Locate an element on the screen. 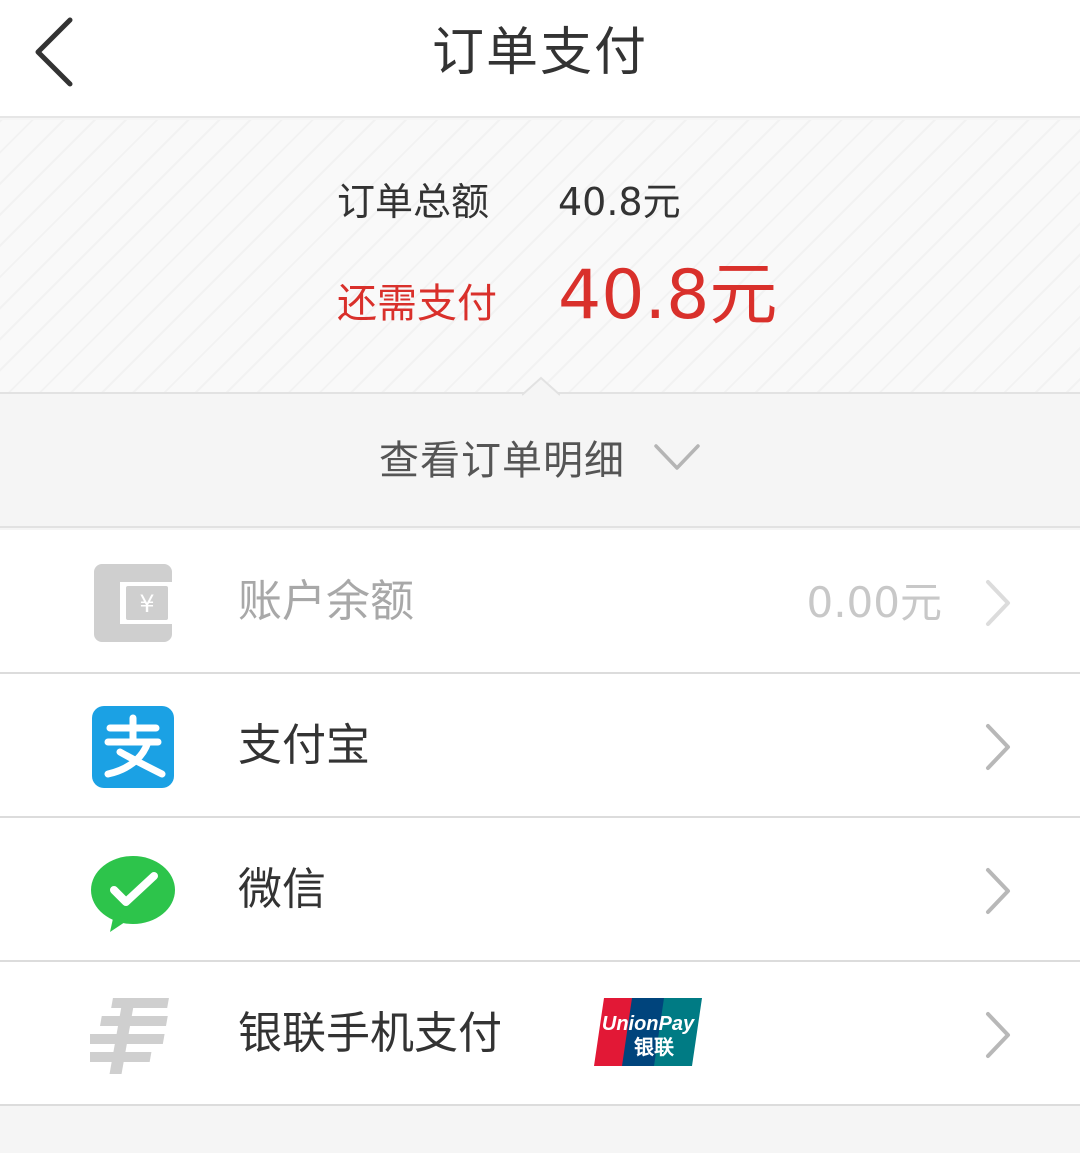  payment-method-label: 支付宝 is located at coordinates (304, 745).